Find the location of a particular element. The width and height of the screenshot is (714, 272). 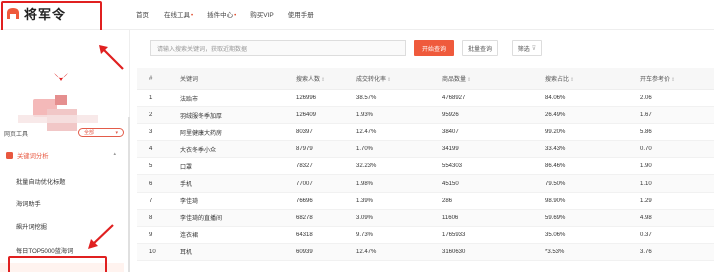

table-cell: 286 is located at coordinates (447, 200).